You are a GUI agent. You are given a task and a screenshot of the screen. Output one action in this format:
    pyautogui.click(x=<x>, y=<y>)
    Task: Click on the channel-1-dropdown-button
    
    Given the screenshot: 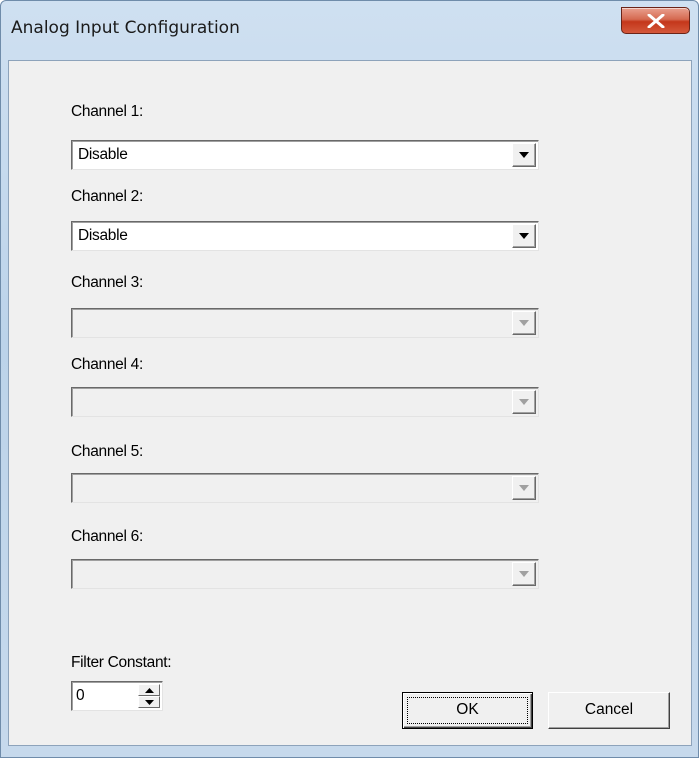 What is the action you would take?
    pyautogui.click(x=524, y=155)
    